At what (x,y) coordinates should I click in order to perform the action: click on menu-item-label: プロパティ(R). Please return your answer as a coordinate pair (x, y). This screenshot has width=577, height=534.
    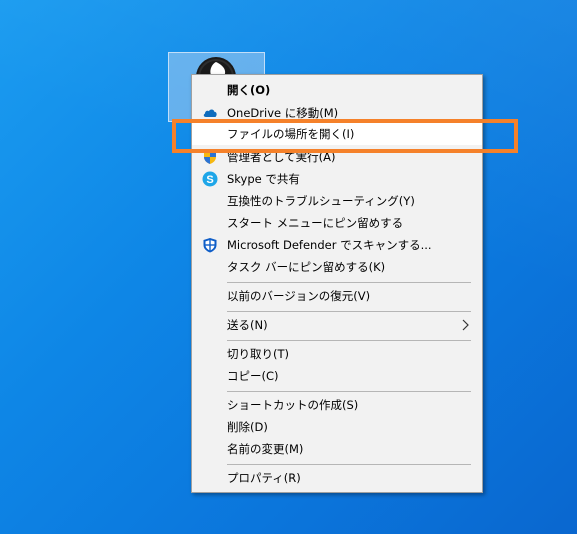
    Looking at the image, I should click on (264, 478).